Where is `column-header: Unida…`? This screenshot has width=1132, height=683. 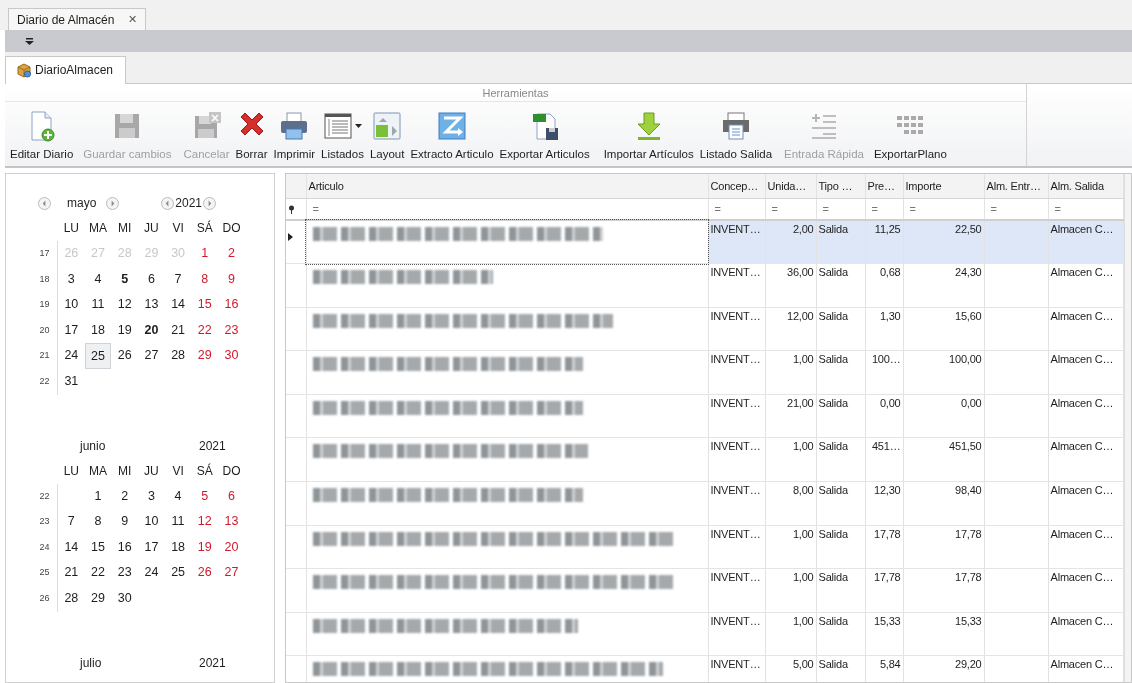
column-header: Unida… is located at coordinates (790, 186).